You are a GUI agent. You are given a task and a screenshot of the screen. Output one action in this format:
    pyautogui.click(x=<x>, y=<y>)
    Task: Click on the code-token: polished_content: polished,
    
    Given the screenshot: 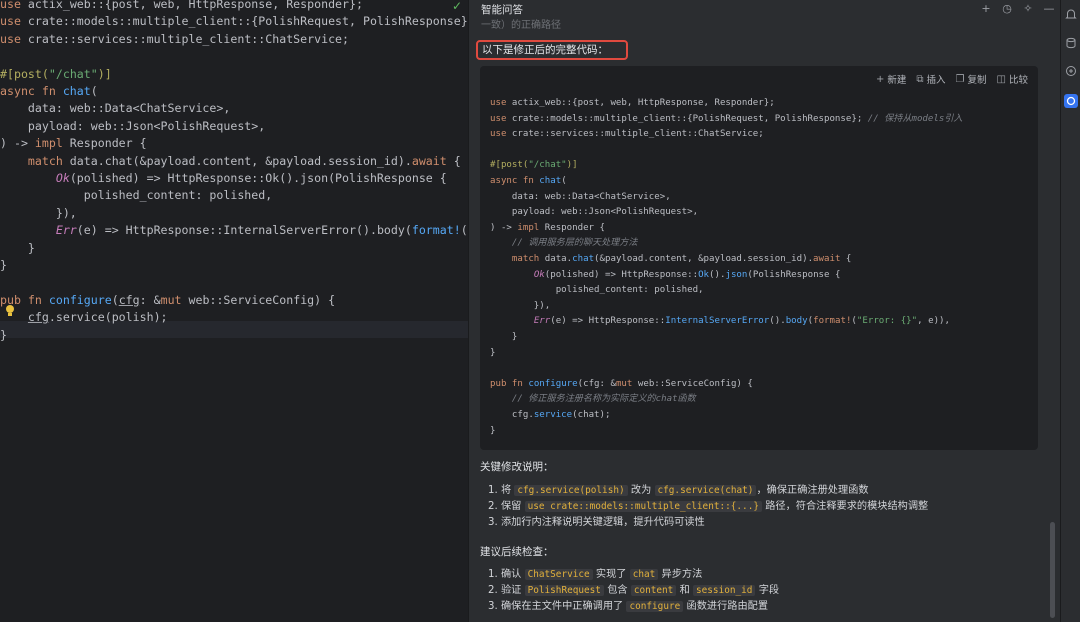 What is the action you would take?
    pyautogui.click(x=597, y=290)
    